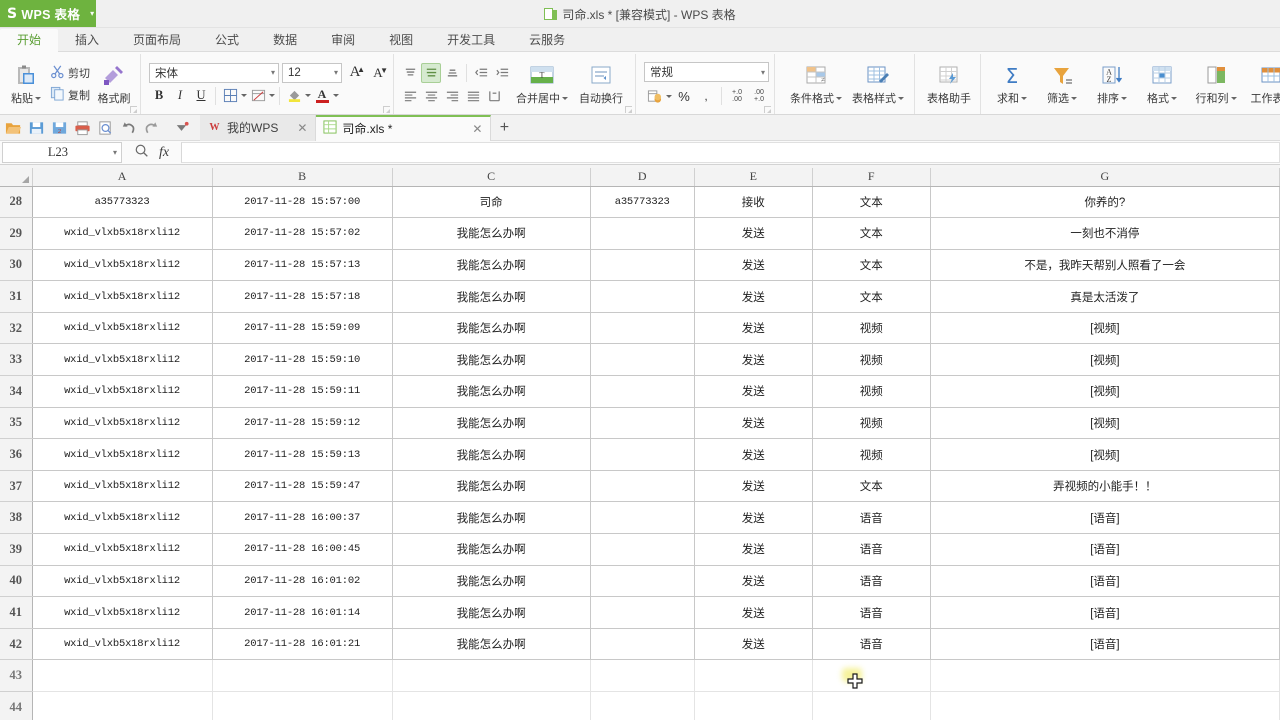 This screenshot has height=720, width=1280. What do you see at coordinates (128, 127) in the screenshot?
I see `undo-icon` at bounding box center [128, 127].